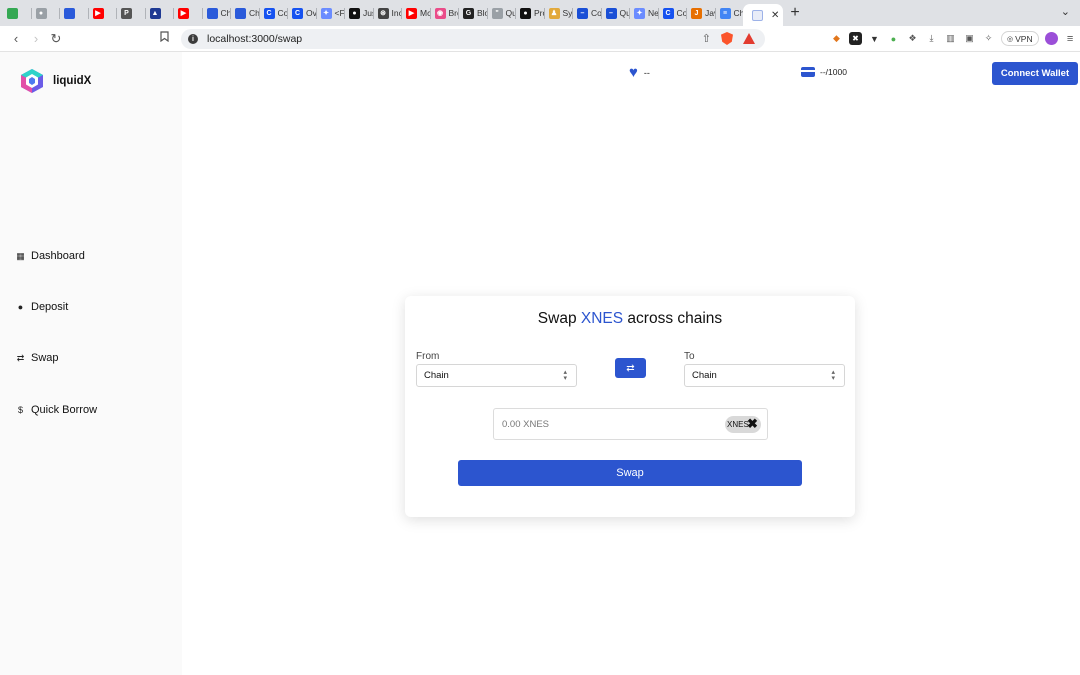 The width and height of the screenshot is (1080, 675). What do you see at coordinates (833, 72) in the screenshot?
I see `credits-value: --/1000` at bounding box center [833, 72].